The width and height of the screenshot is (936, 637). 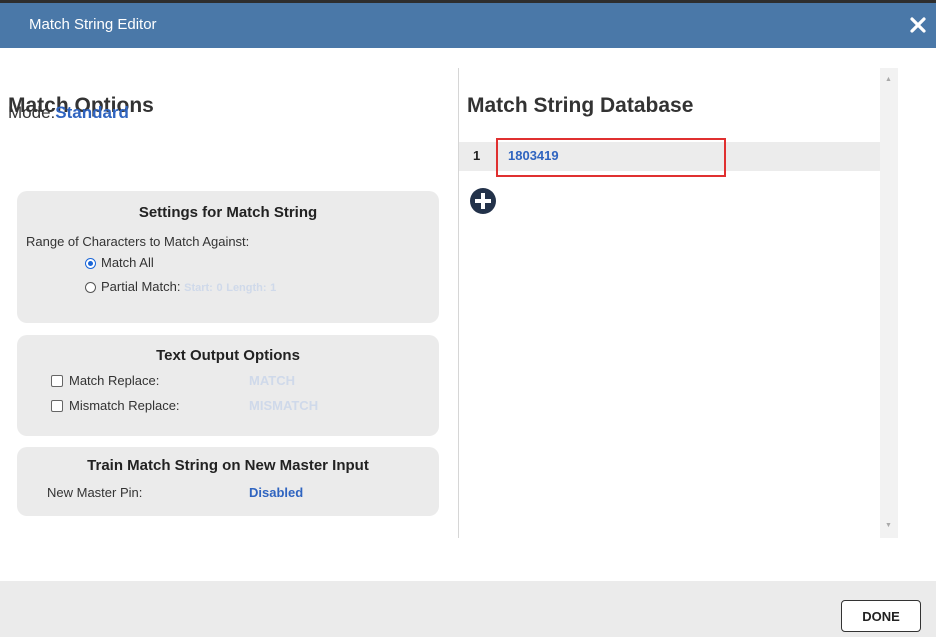 I want to click on train-heading: Train Match String on New Master Input, so click(x=228, y=465).